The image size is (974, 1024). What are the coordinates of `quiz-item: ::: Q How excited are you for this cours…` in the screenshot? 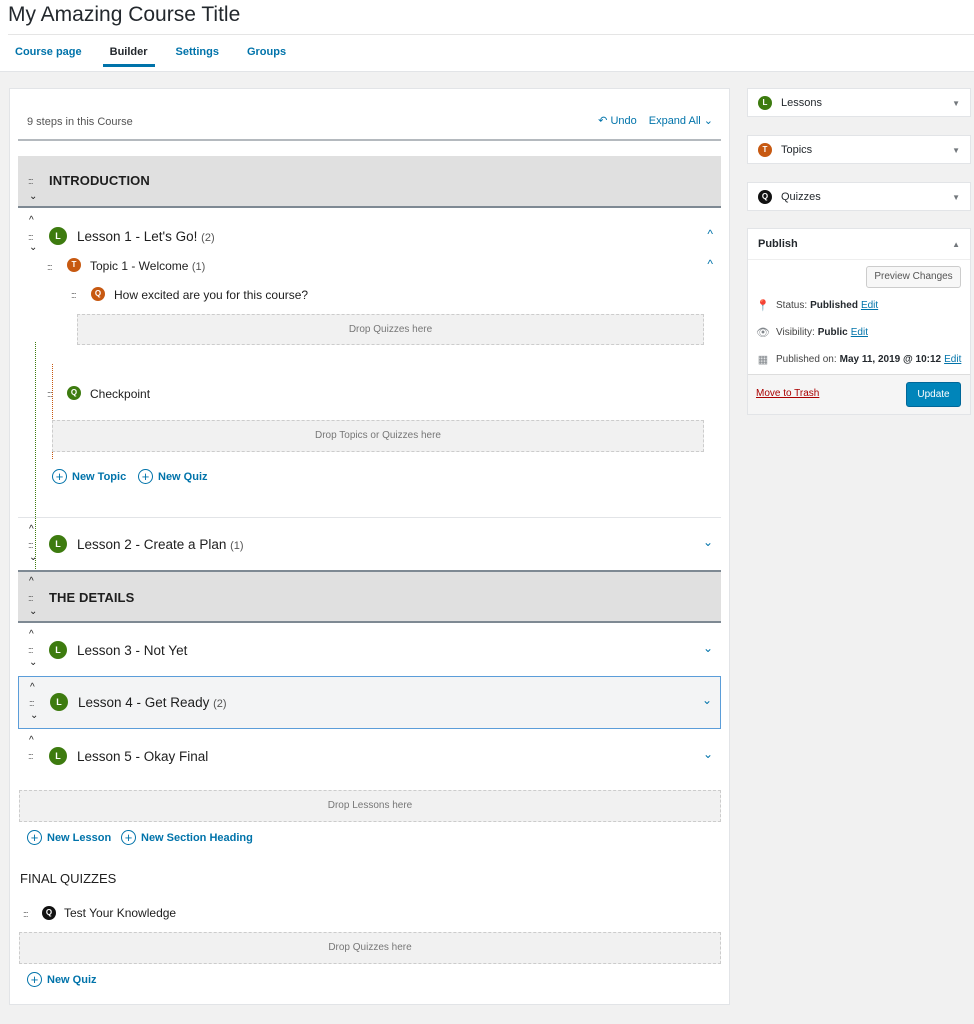 It's located at (369, 294).